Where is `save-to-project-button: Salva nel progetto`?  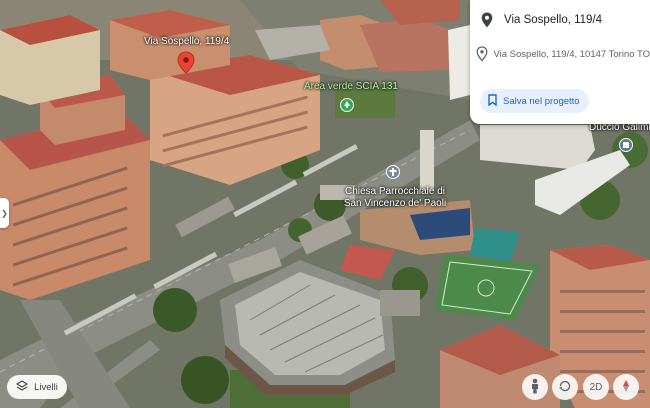
save-to-project-button: Salva nel progetto is located at coordinates (534, 101).